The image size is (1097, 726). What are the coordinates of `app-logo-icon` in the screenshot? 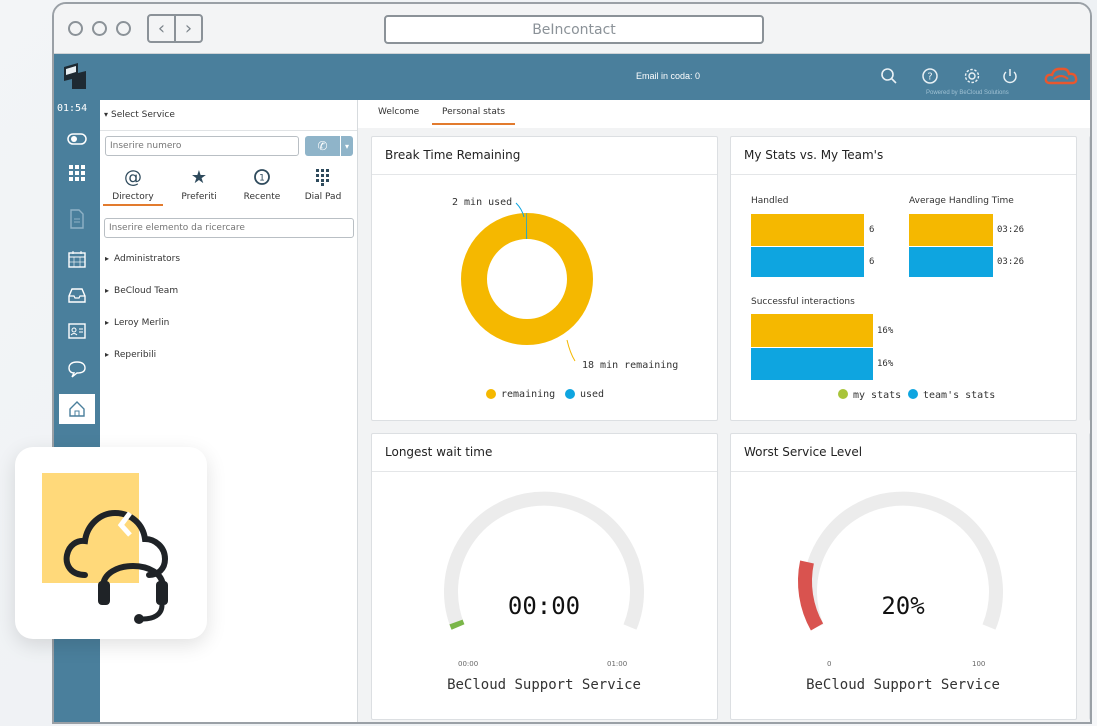 It's located at (75, 76).